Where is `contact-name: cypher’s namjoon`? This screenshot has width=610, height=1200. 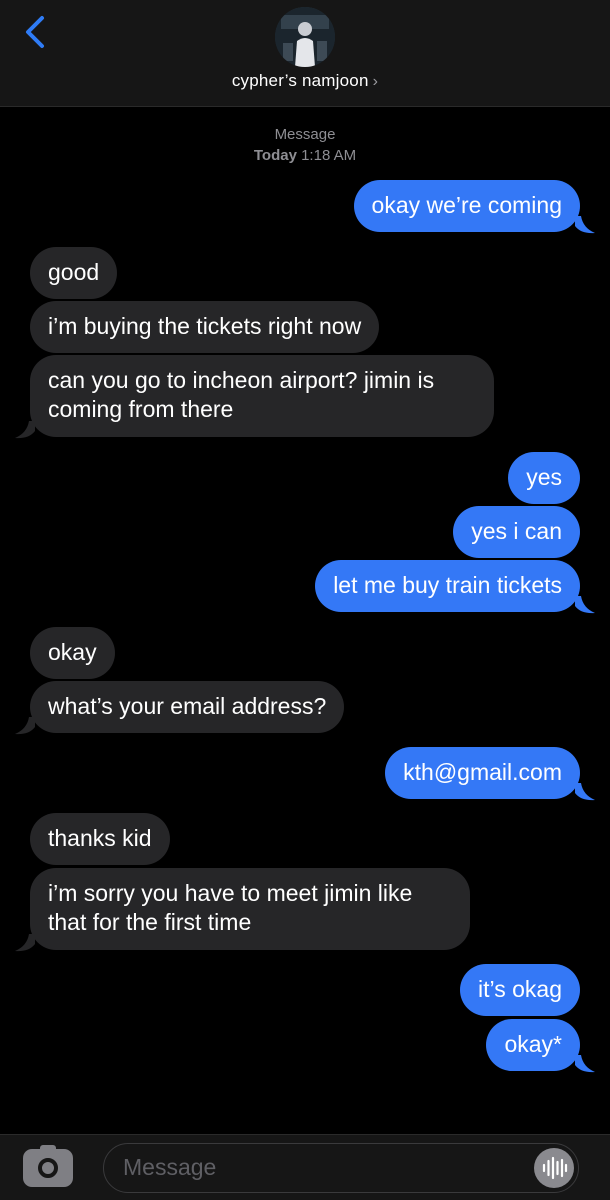
contact-name: cypher’s namjoon is located at coordinates (300, 80).